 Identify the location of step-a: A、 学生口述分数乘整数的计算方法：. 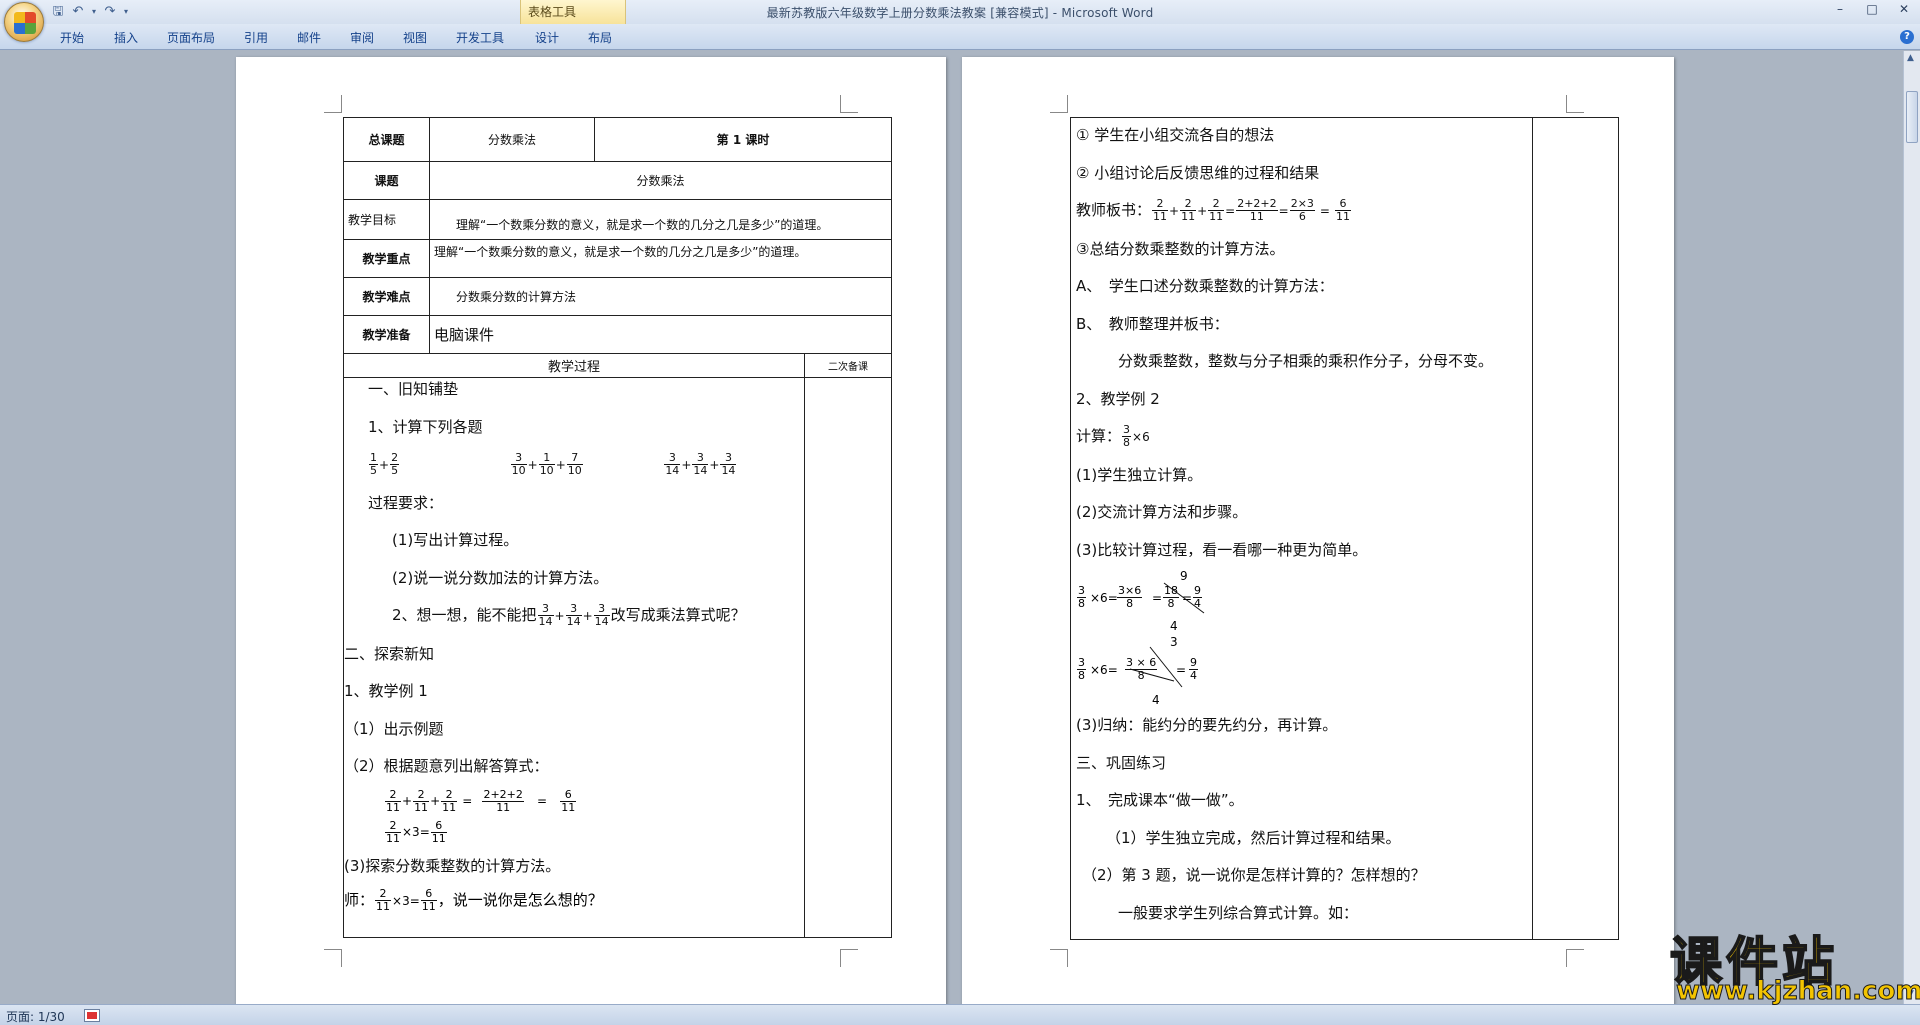
(1205, 286).